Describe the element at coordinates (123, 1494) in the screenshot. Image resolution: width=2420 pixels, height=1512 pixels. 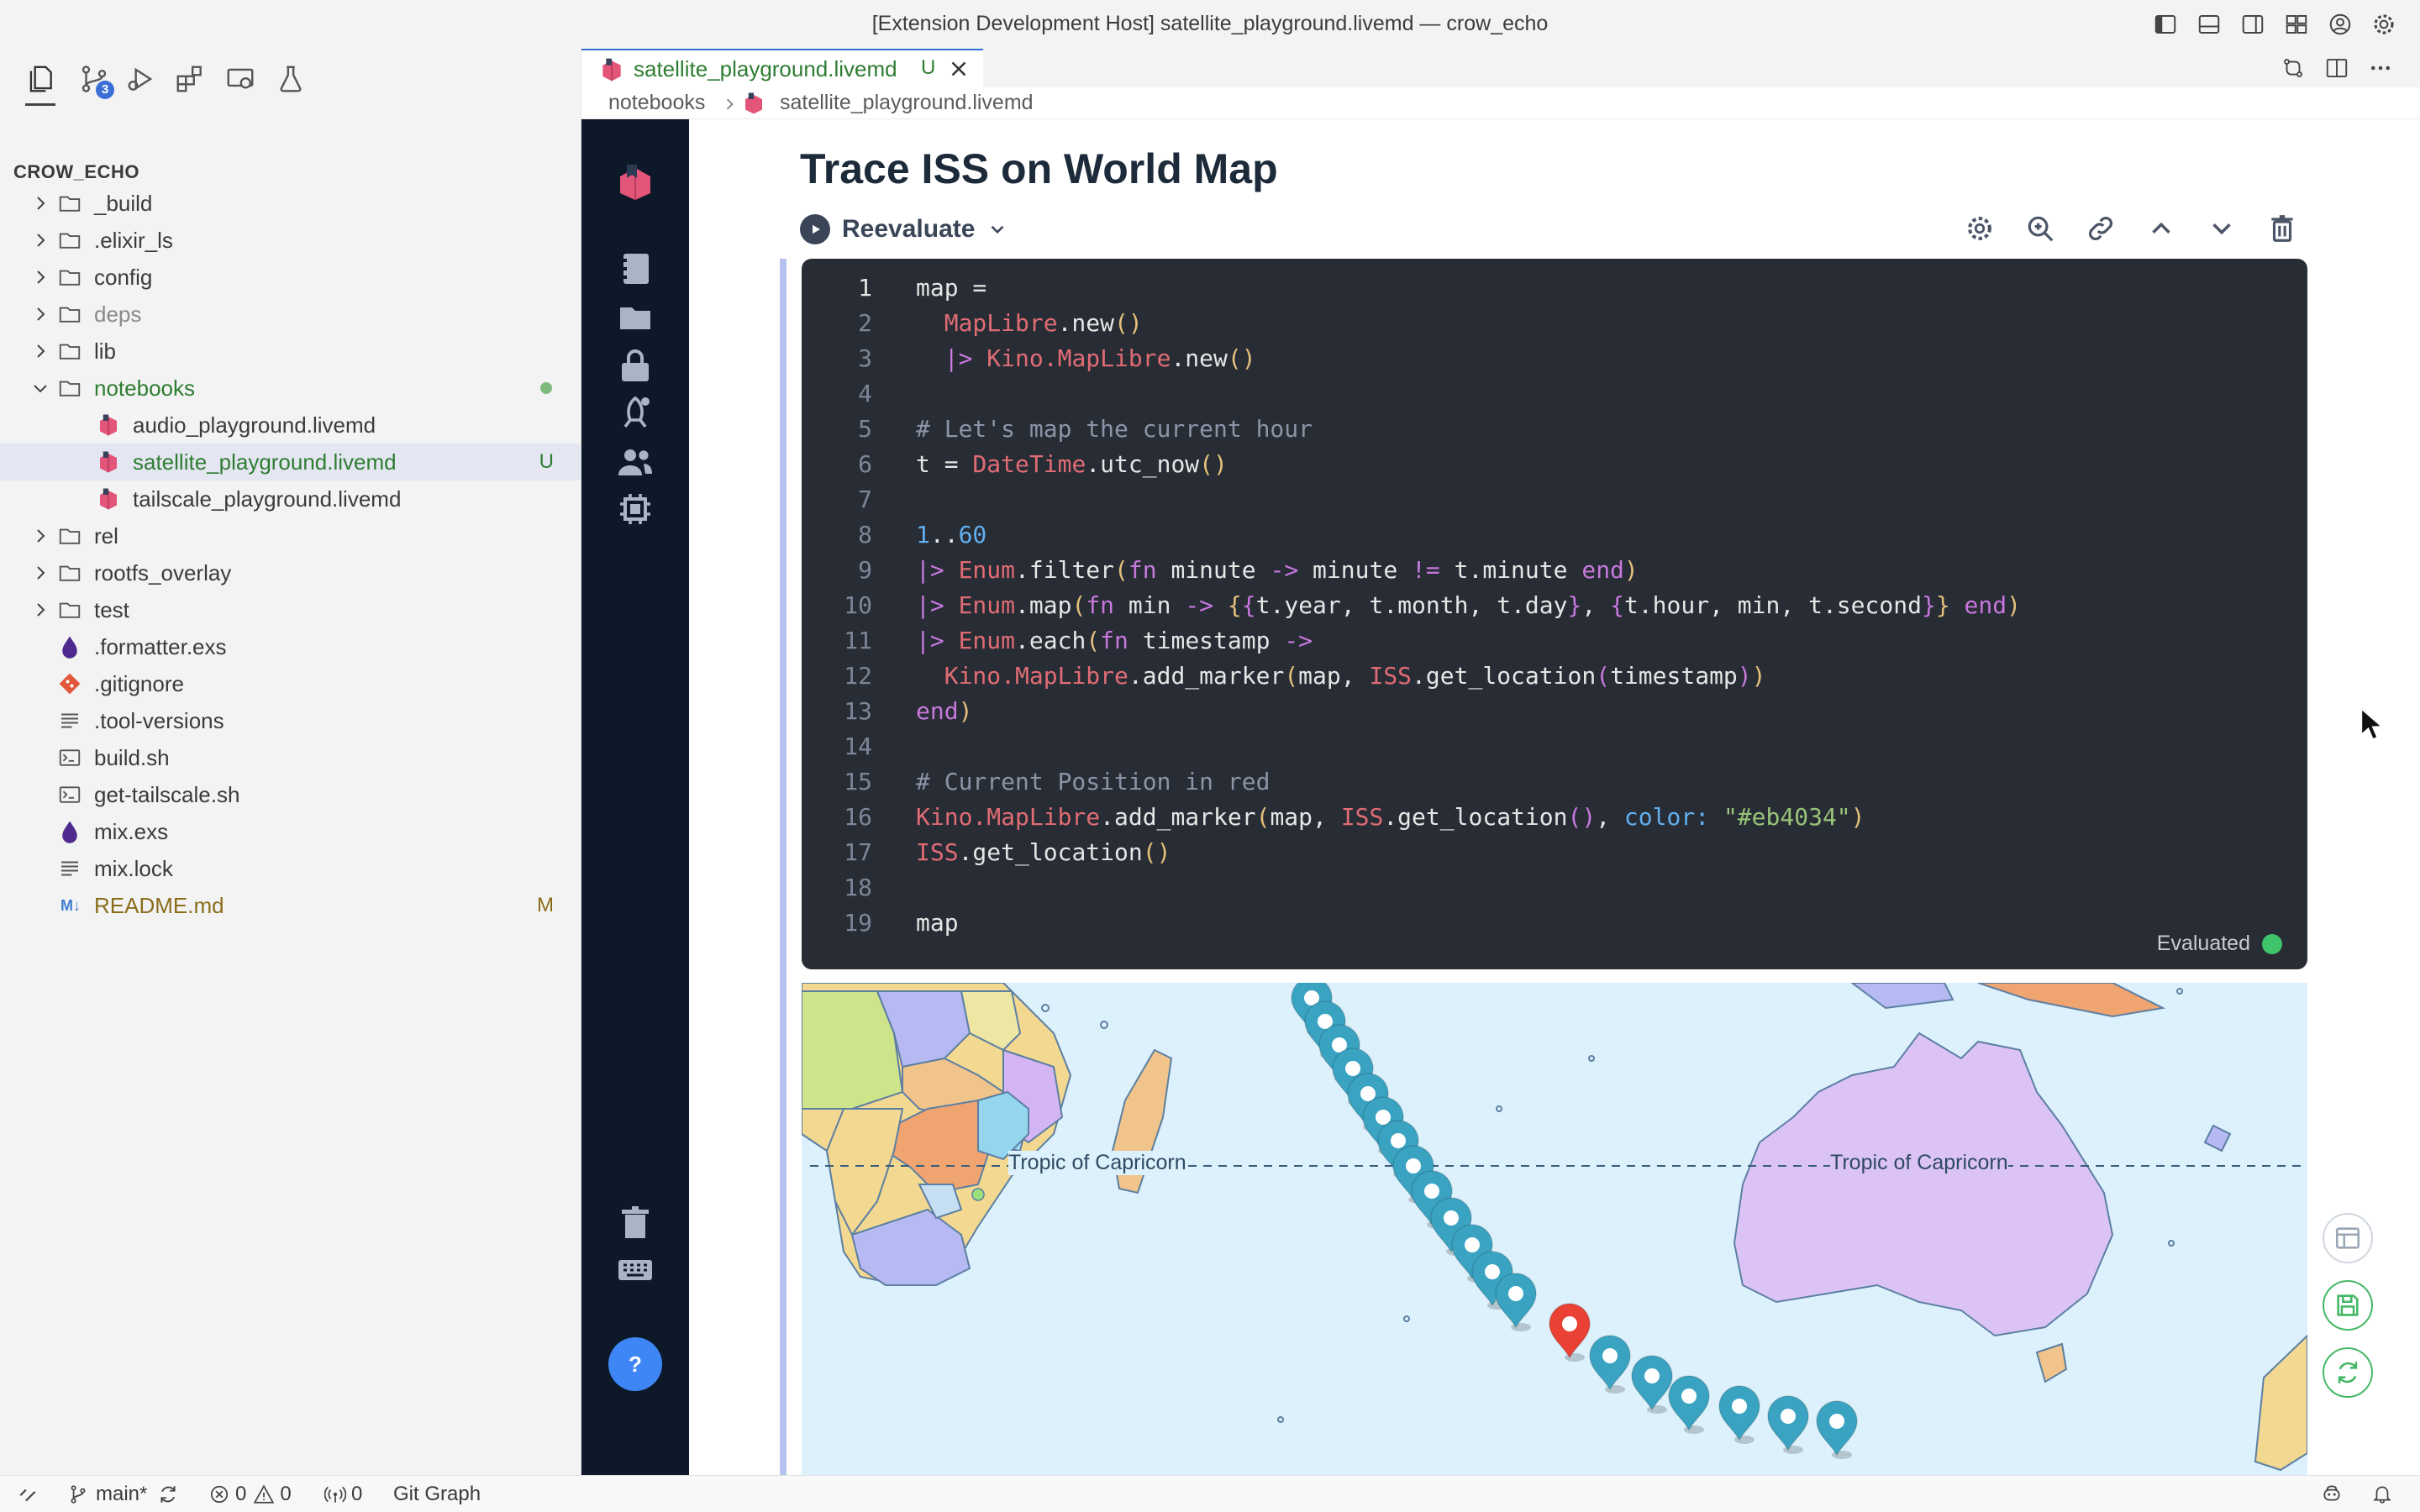
I see `branch-indicator: main*` at that location.